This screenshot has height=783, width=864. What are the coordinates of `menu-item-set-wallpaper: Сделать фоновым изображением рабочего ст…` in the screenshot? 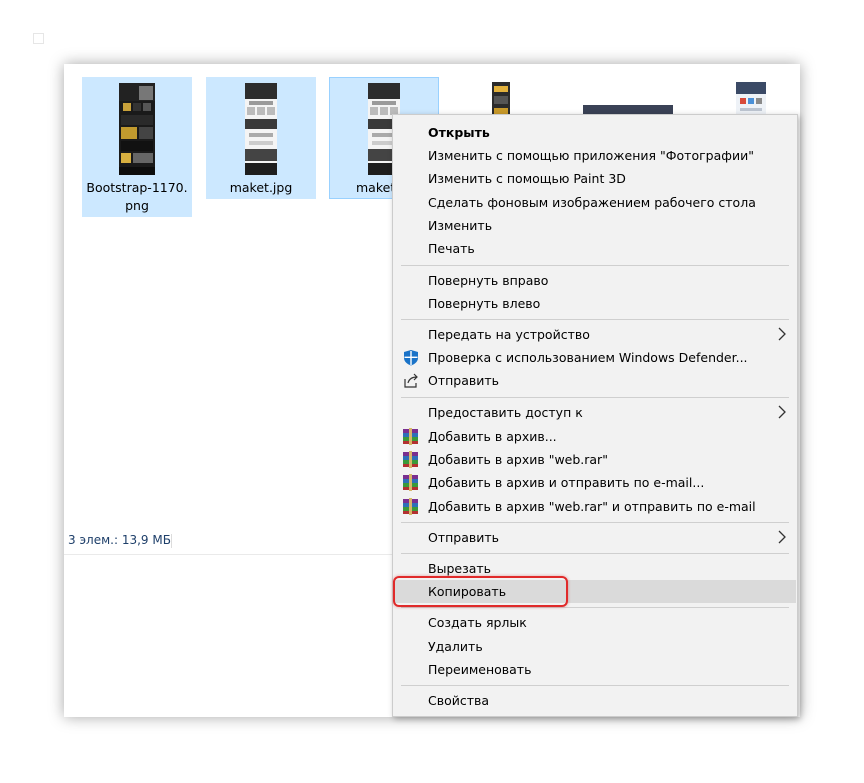 It's located at (595, 202).